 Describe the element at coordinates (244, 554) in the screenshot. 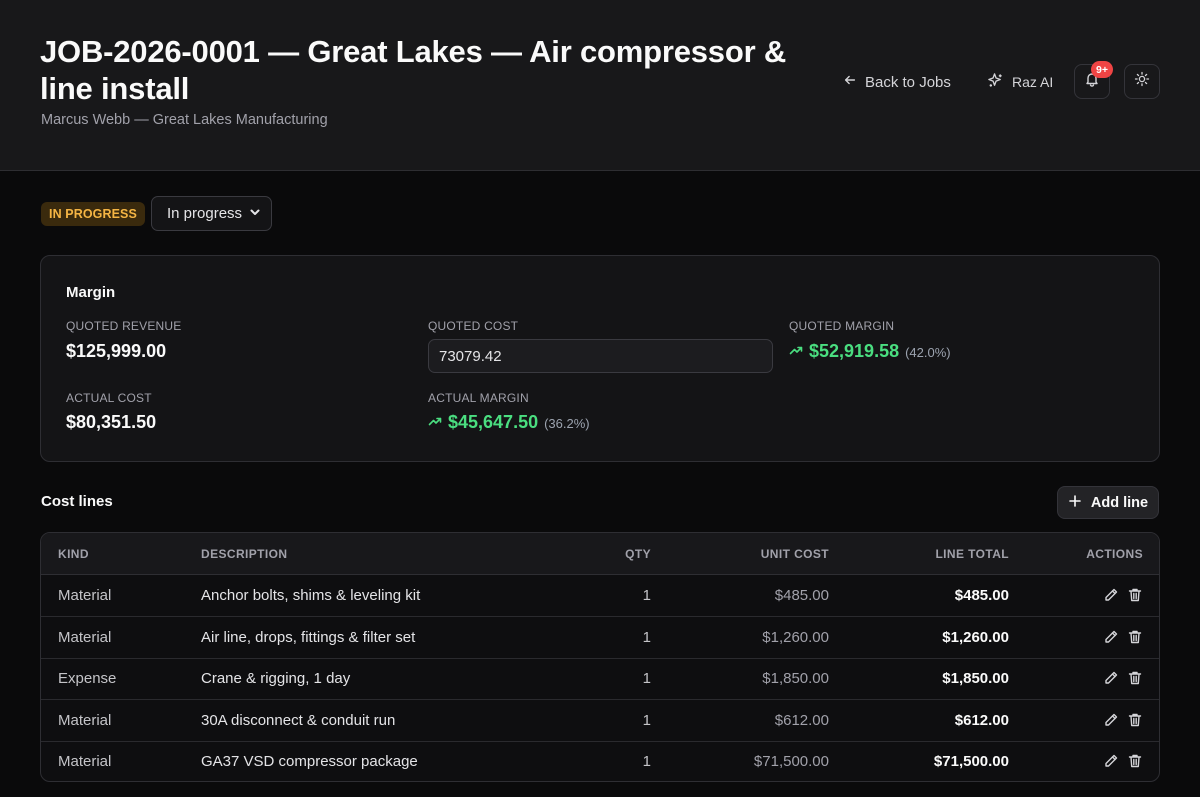

I see `column-header-description: DESCRIPTION` at that location.